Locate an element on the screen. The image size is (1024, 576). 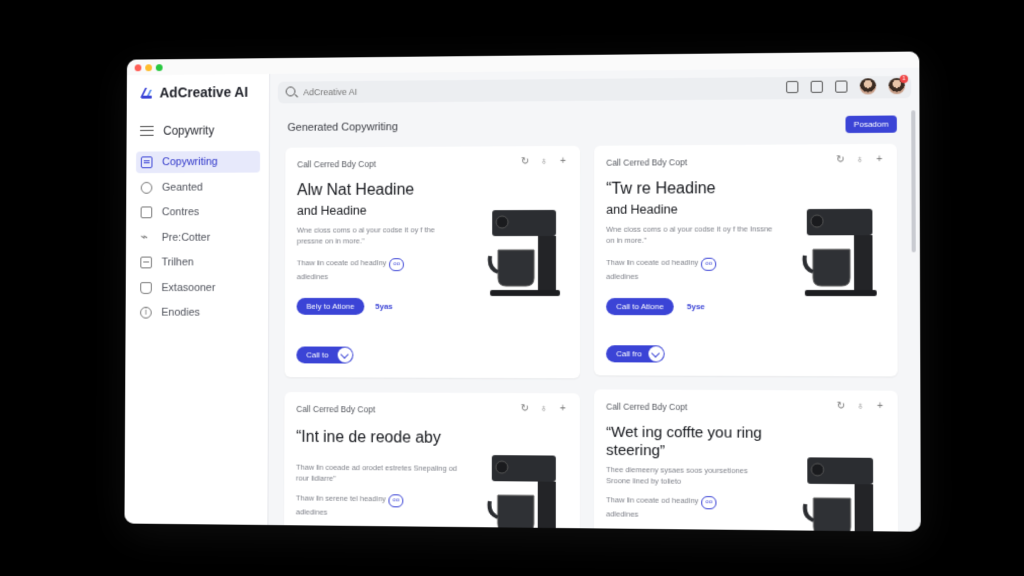
search-icon is located at coordinates (291, 91).